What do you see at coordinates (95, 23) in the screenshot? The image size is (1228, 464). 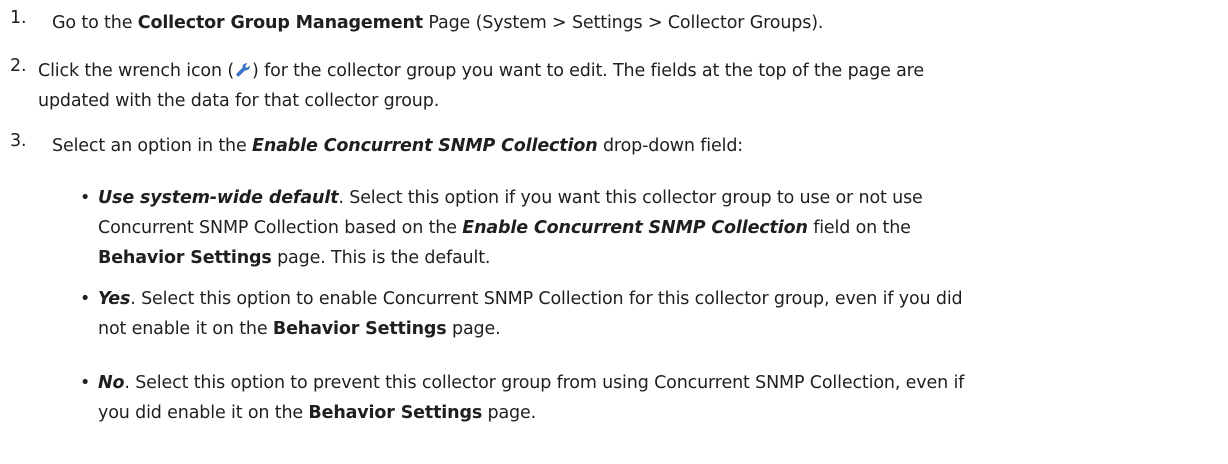 I see `step-1-text-a: Go to the` at bounding box center [95, 23].